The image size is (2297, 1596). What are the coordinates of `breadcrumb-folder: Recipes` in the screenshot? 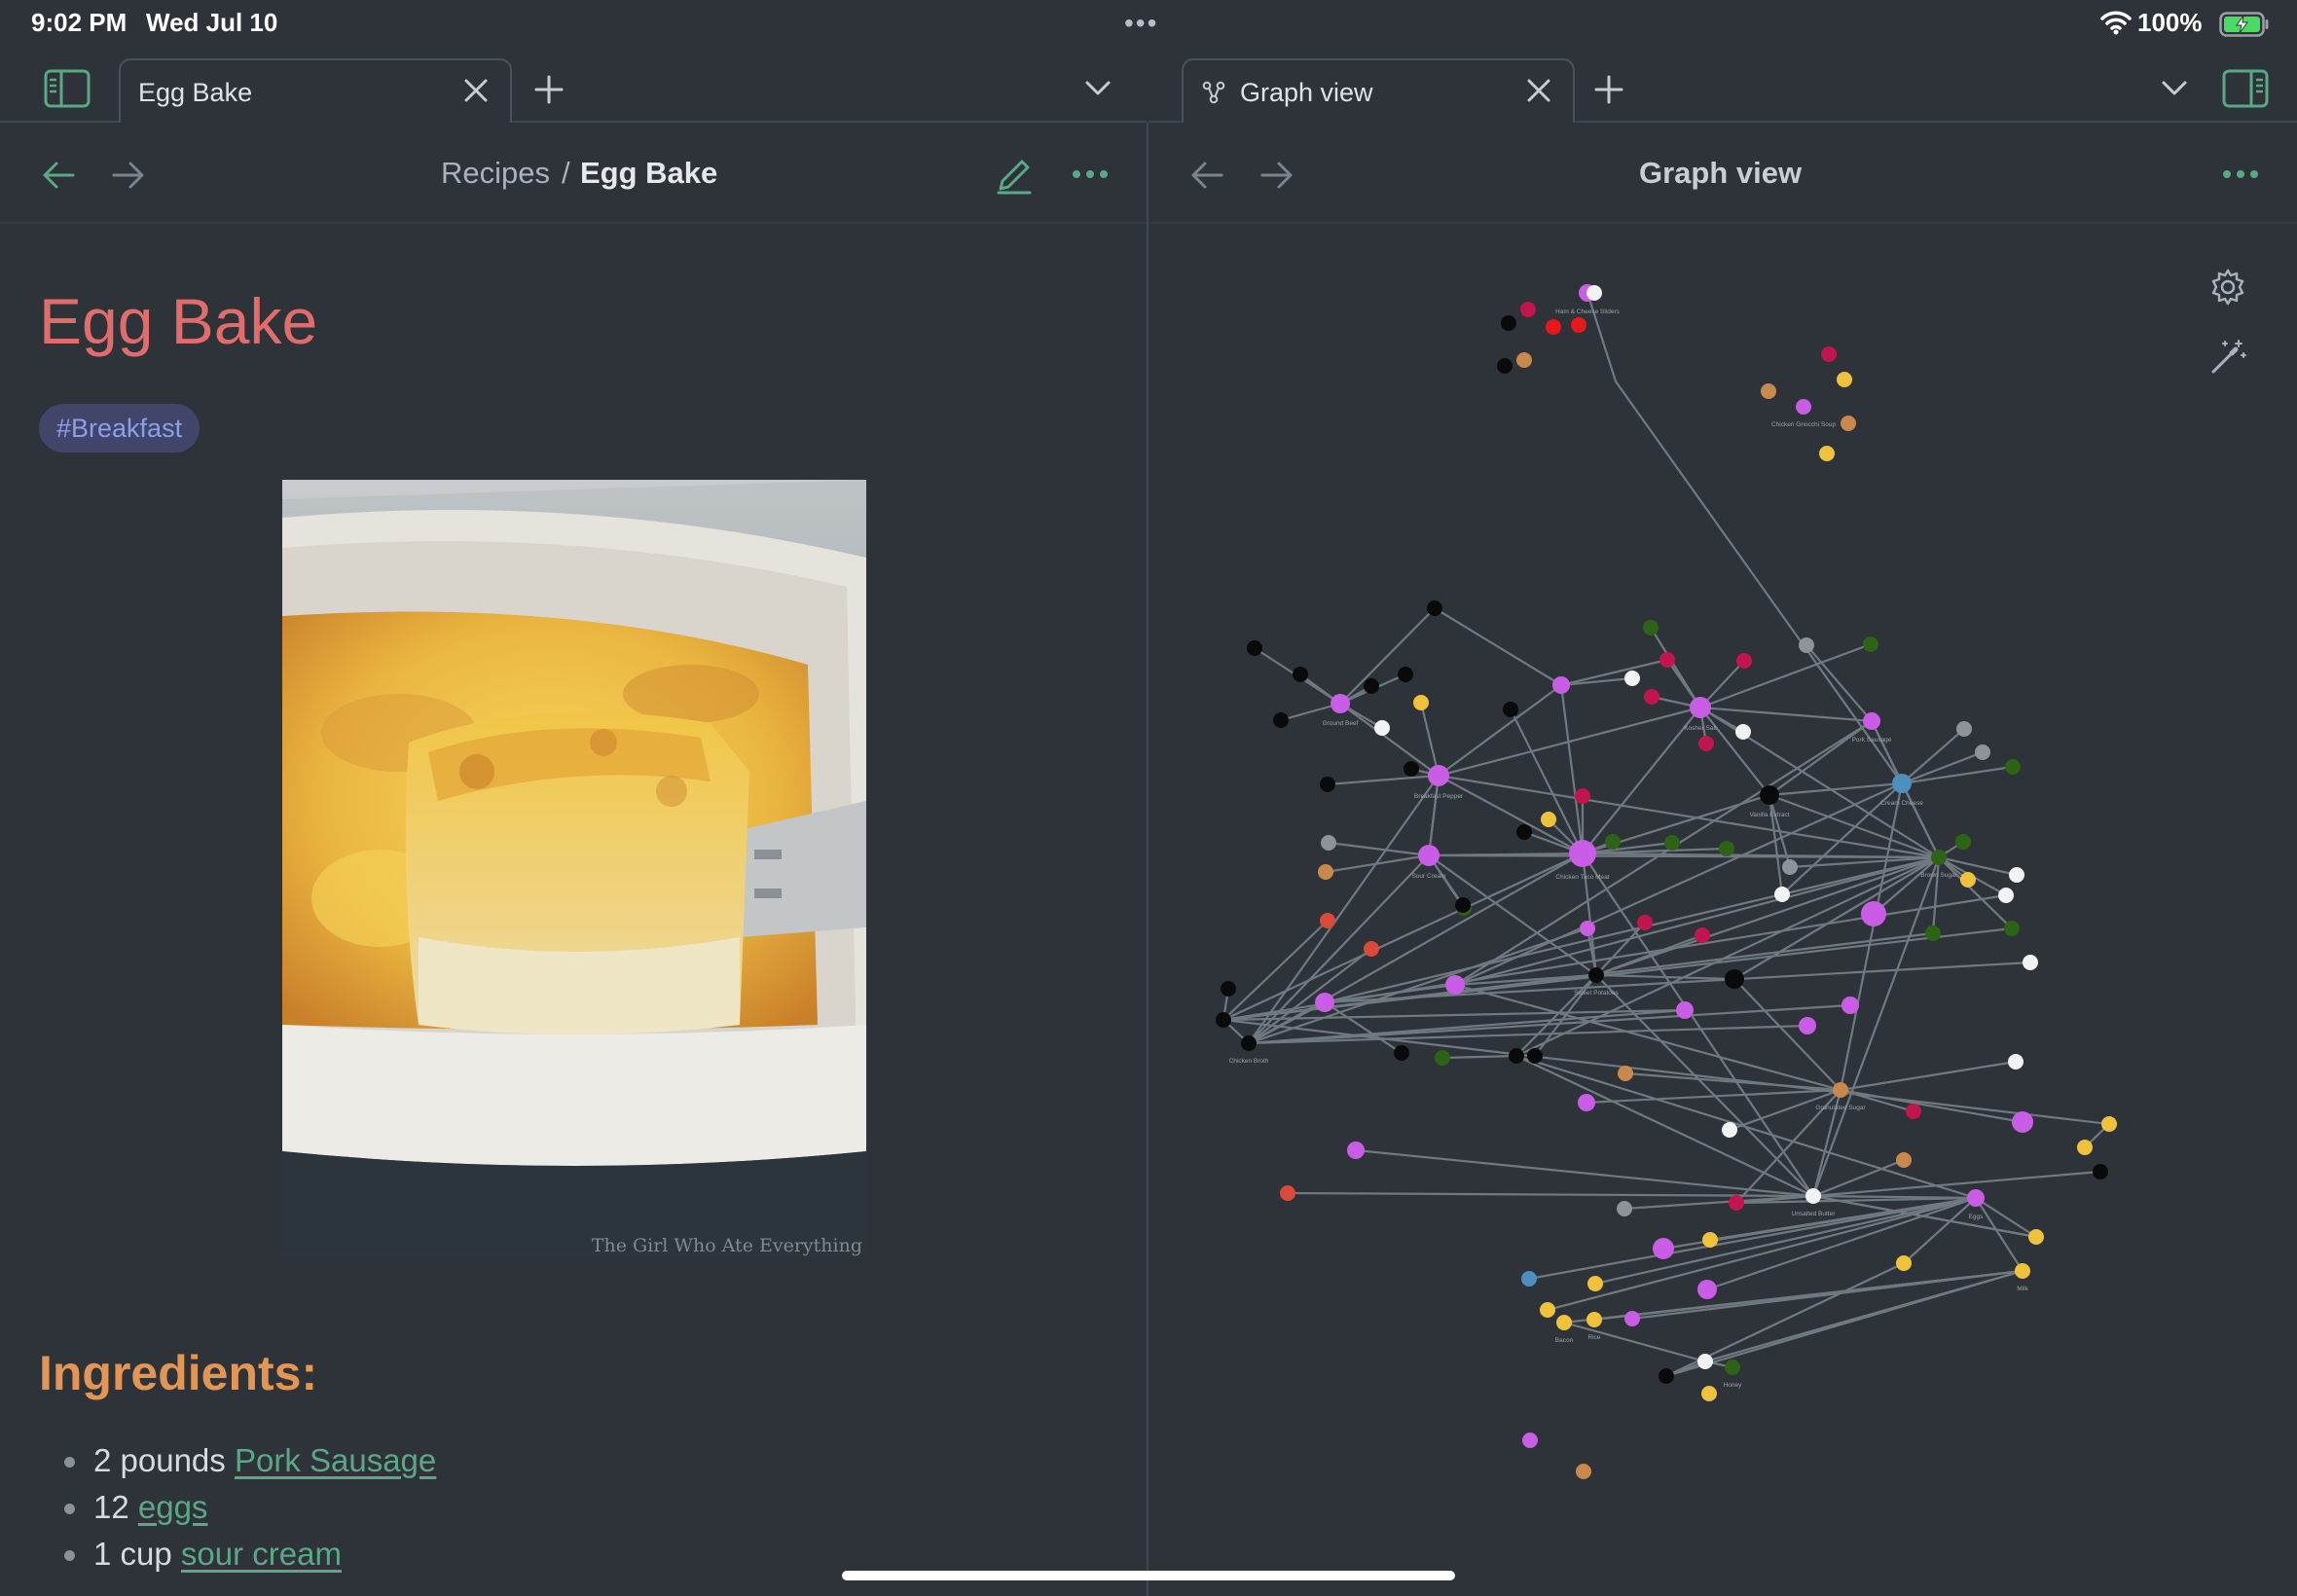 It's located at (495, 173).